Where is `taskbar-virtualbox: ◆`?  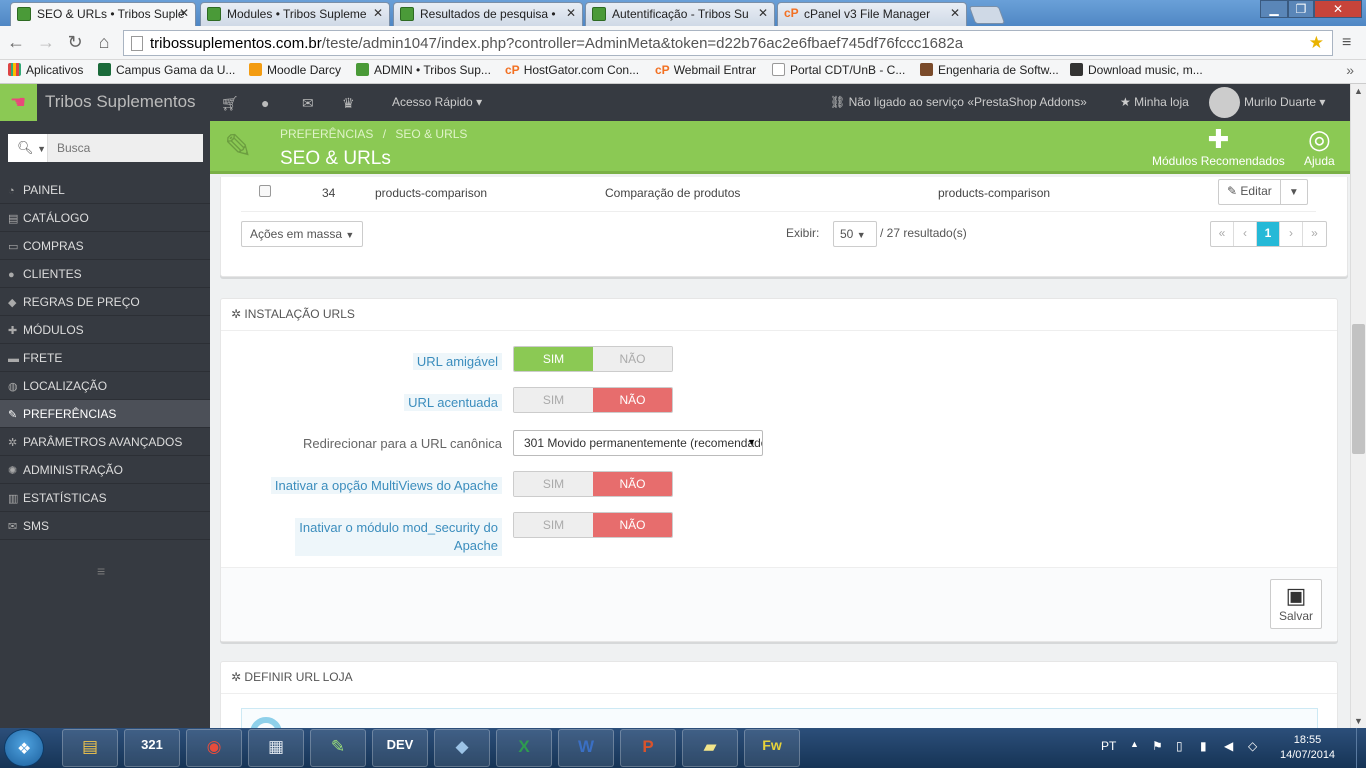
taskbar-virtualbox: ◆ is located at coordinates (462, 748).